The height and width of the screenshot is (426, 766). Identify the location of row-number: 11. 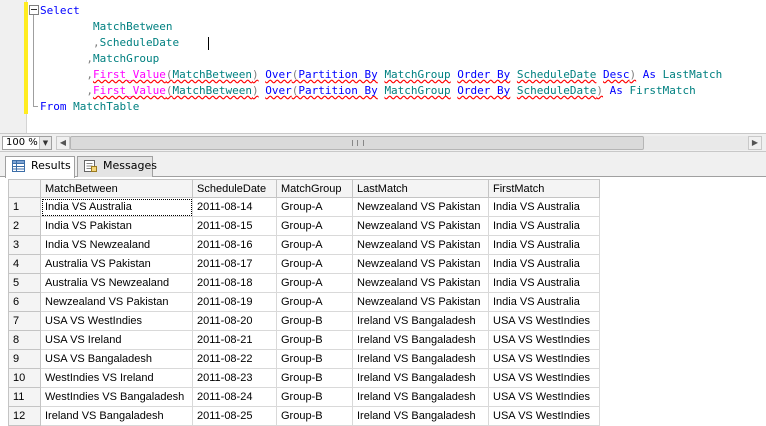
(24, 397).